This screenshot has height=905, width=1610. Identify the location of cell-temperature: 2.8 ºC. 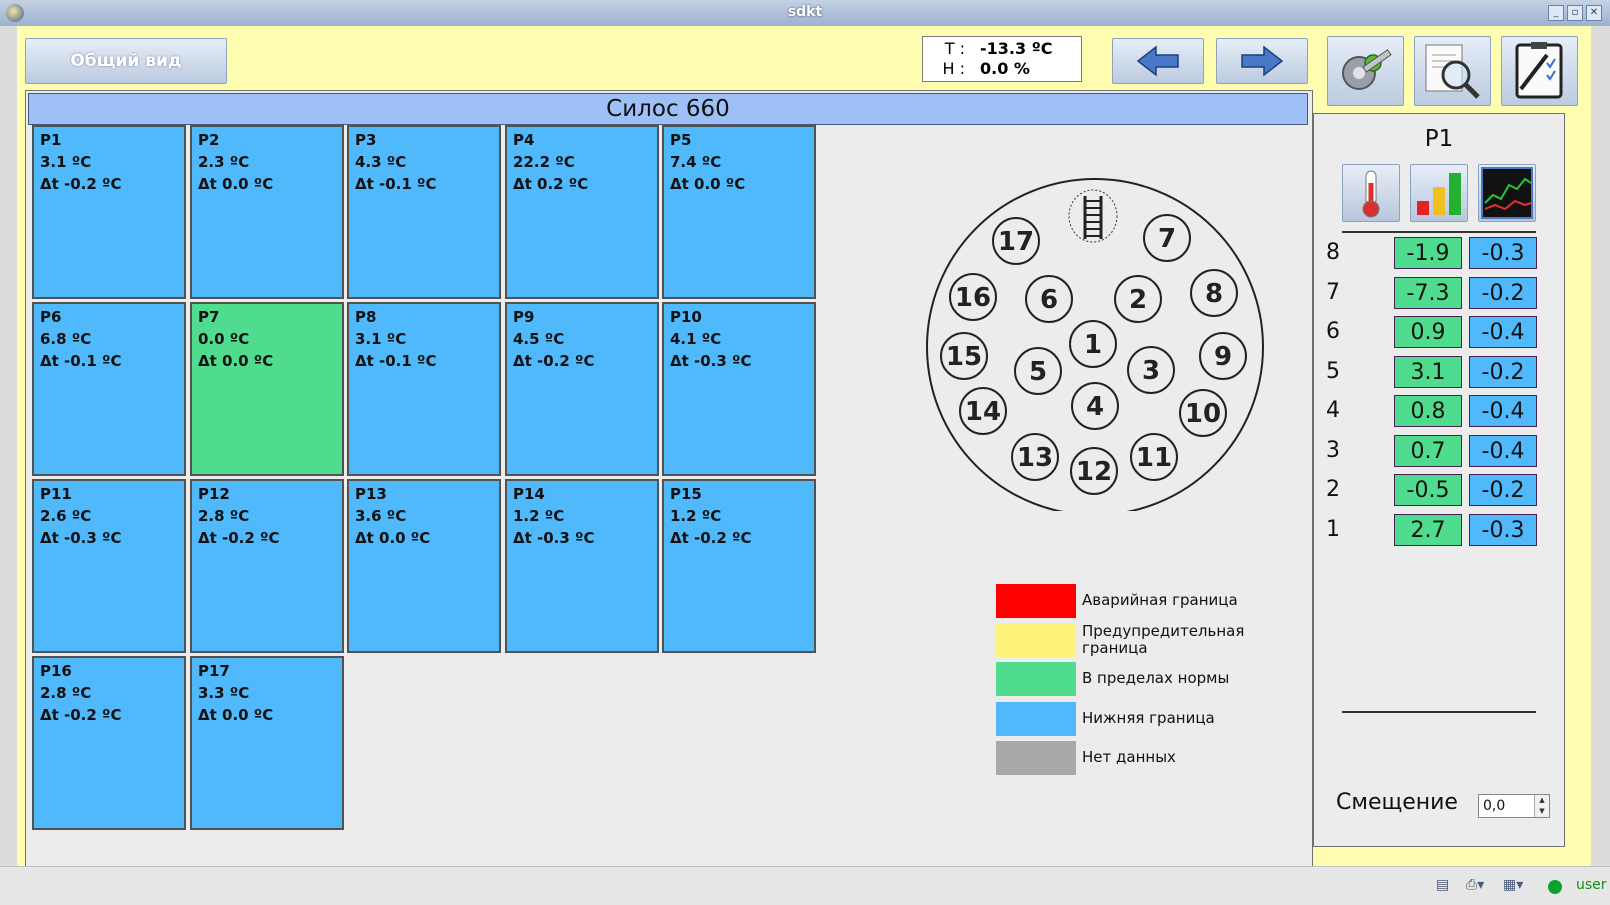
(66, 693).